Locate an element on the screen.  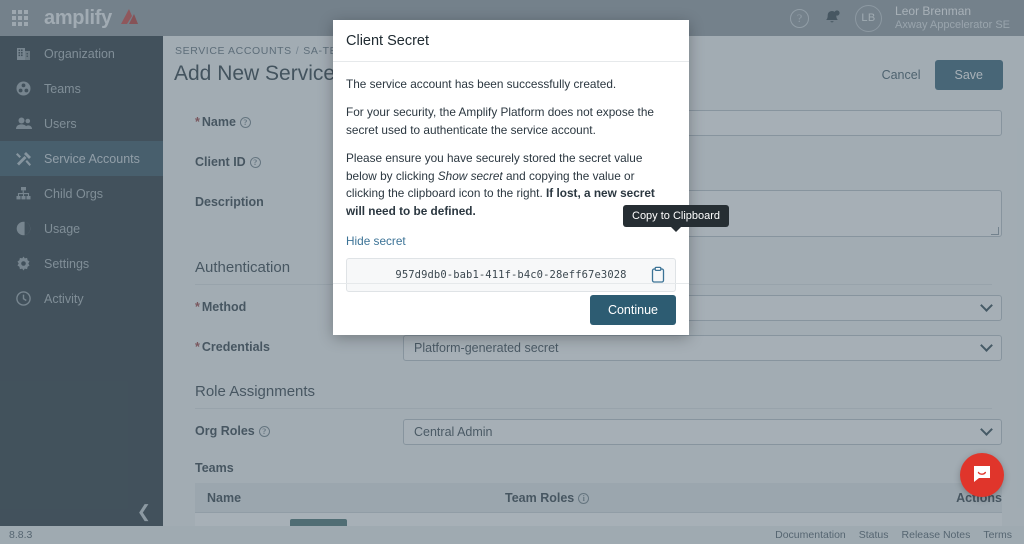
modal-title: Client Secret is located at coordinates (388, 40).